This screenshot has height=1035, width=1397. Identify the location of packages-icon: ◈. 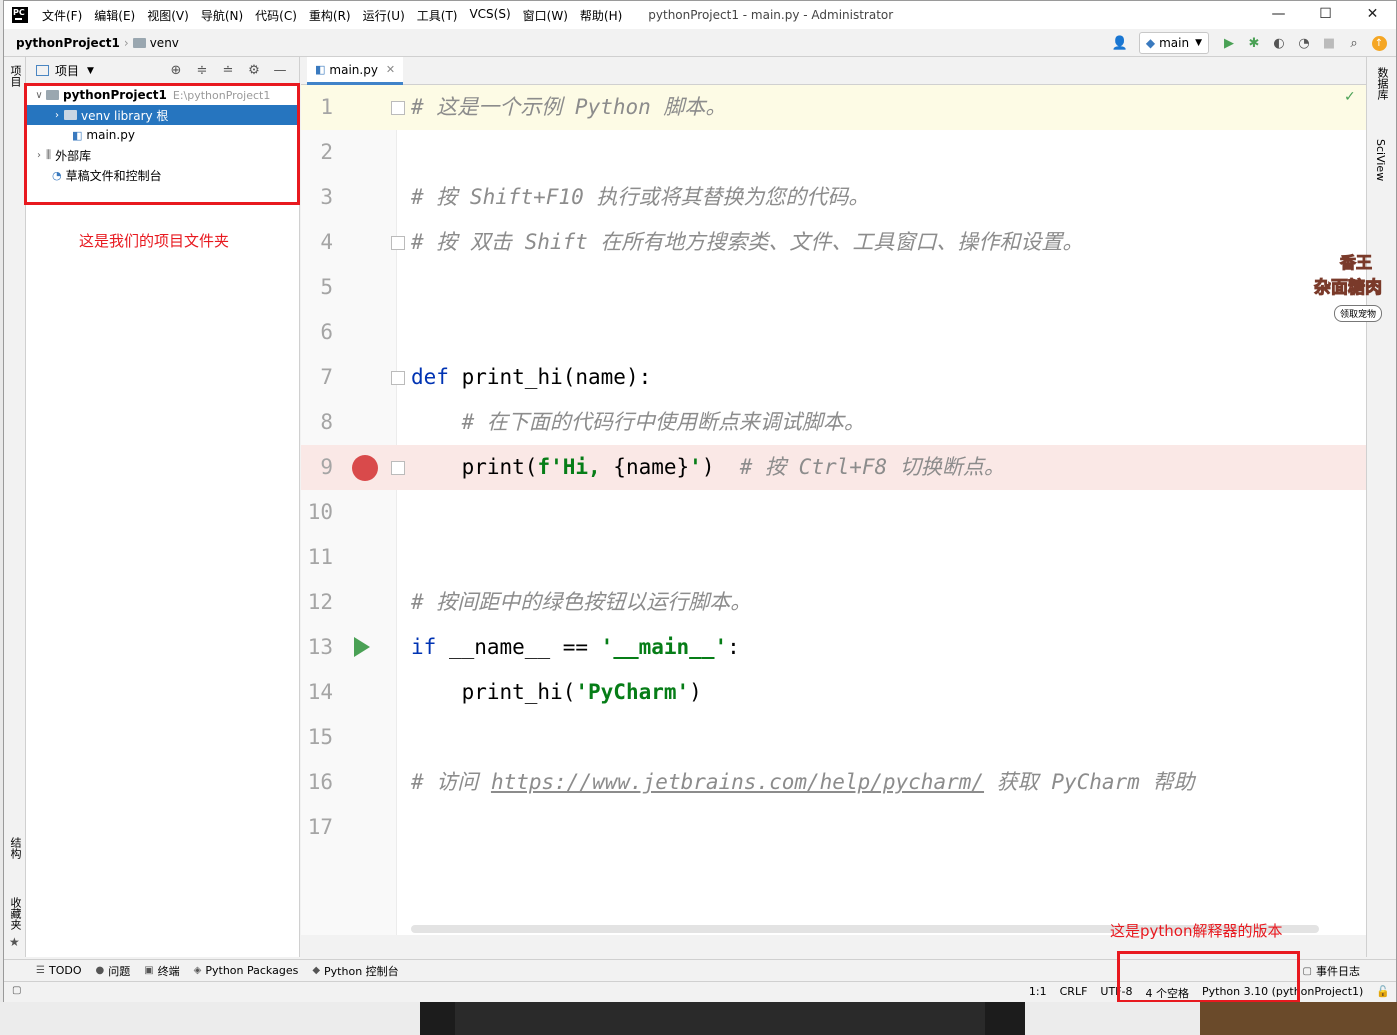
(197, 970).